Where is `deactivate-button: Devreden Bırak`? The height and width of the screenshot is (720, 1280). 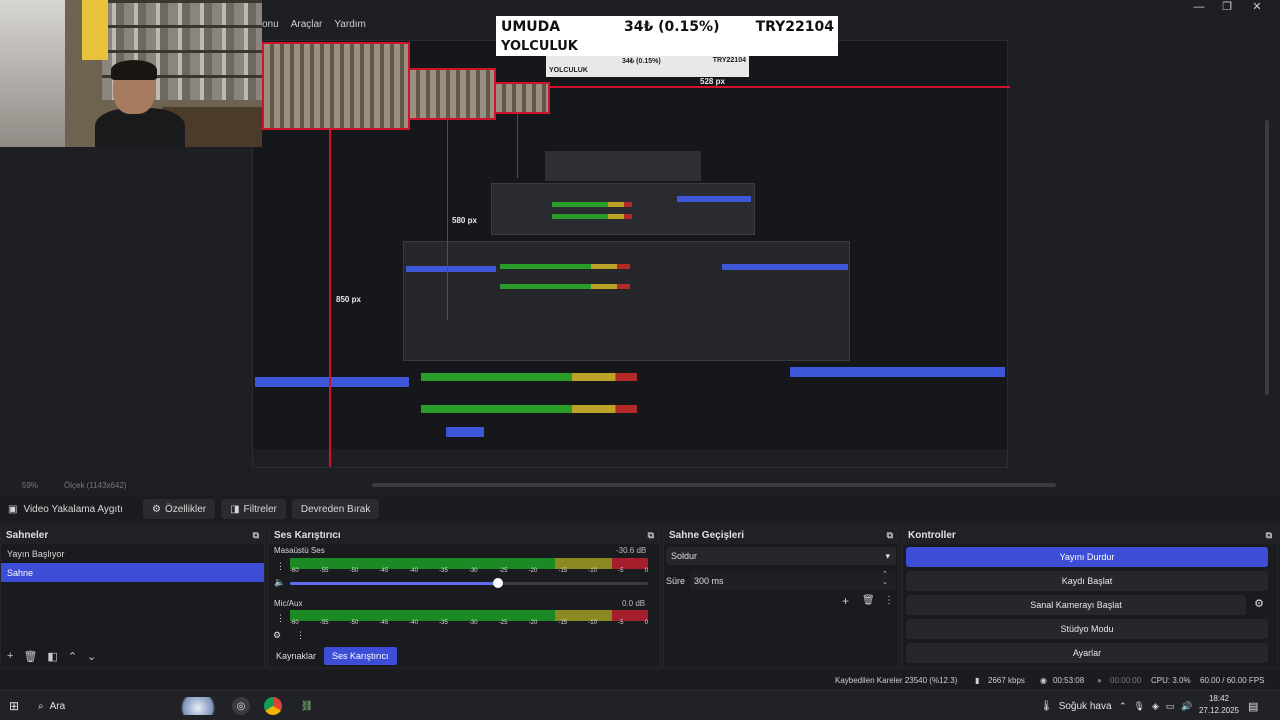
deactivate-button: Devreden Bırak is located at coordinates (335, 509).